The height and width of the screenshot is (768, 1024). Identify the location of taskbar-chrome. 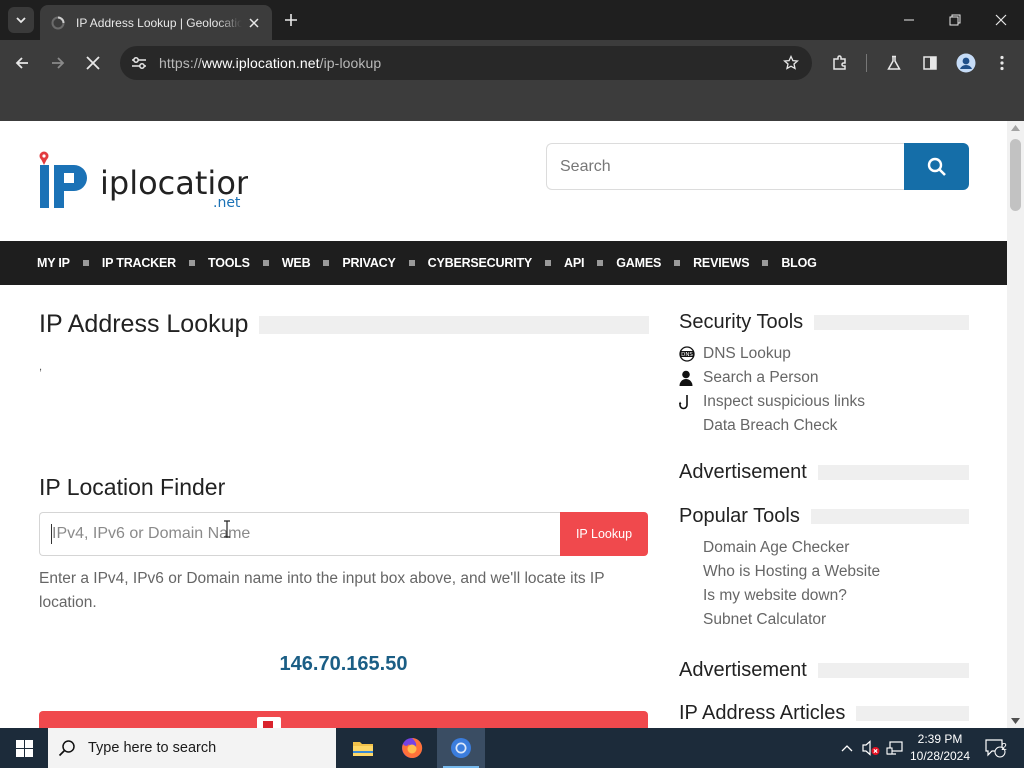
(461, 748).